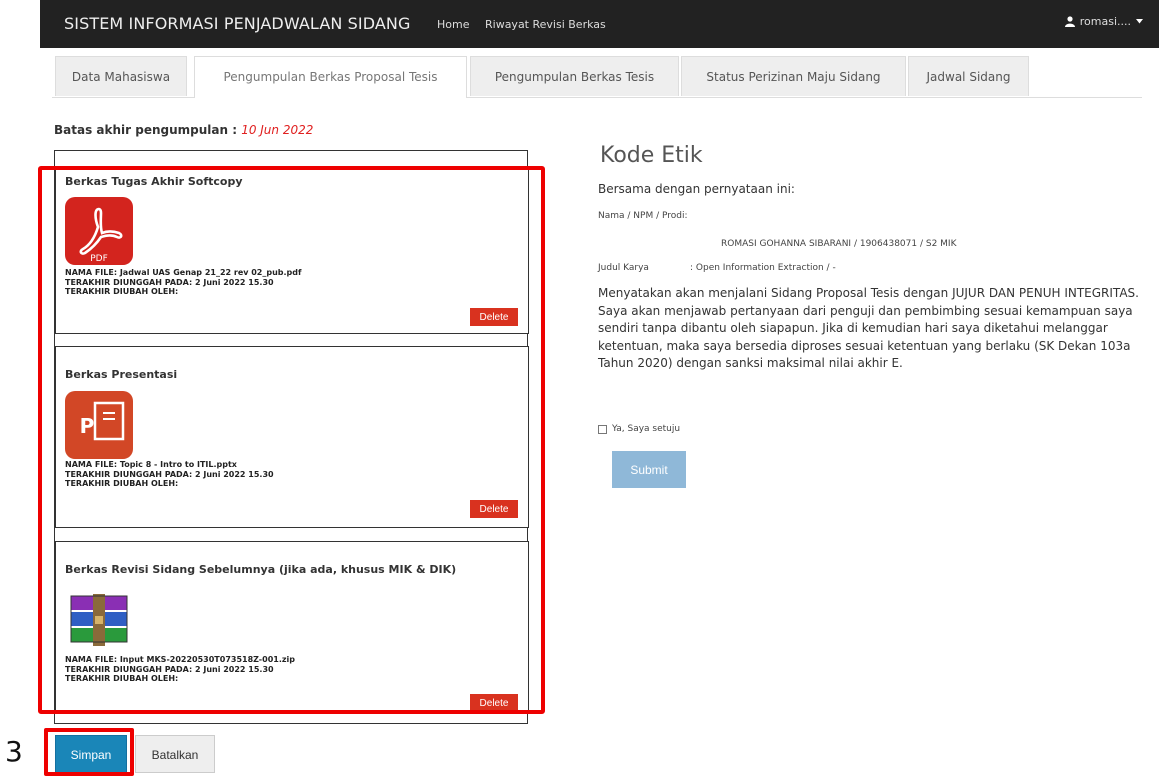 This screenshot has width=1159, height=777. What do you see at coordinates (277, 130) in the screenshot?
I see `deadline-date: 10 Jun 2022` at bounding box center [277, 130].